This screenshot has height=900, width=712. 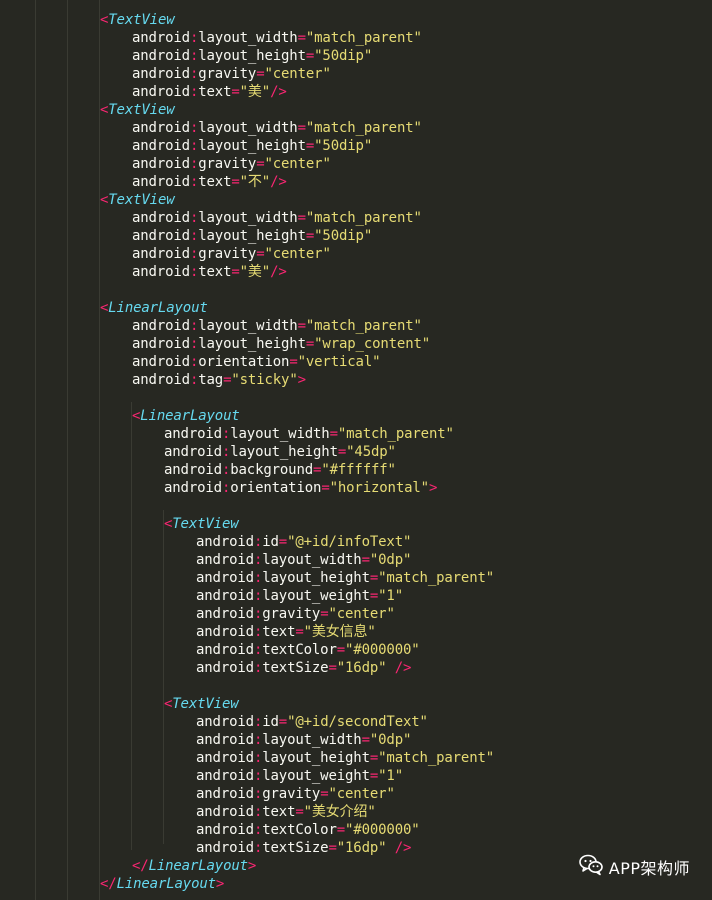 What do you see at coordinates (205, 704) in the screenshot?
I see `tag-name: TextView` at bounding box center [205, 704].